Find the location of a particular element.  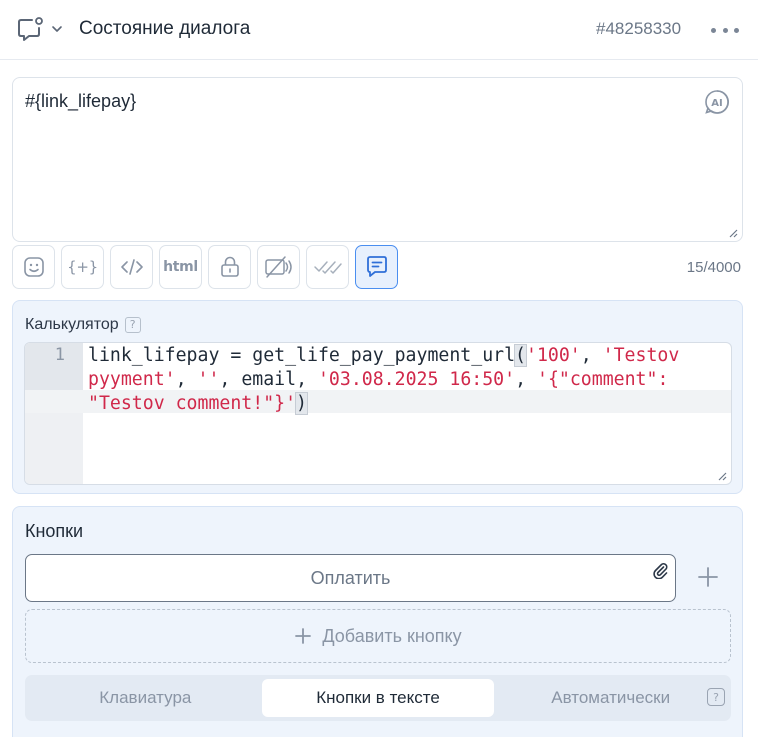

mode-inline-buttons: Кнопки в тексте is located at coordinates (378, 698).